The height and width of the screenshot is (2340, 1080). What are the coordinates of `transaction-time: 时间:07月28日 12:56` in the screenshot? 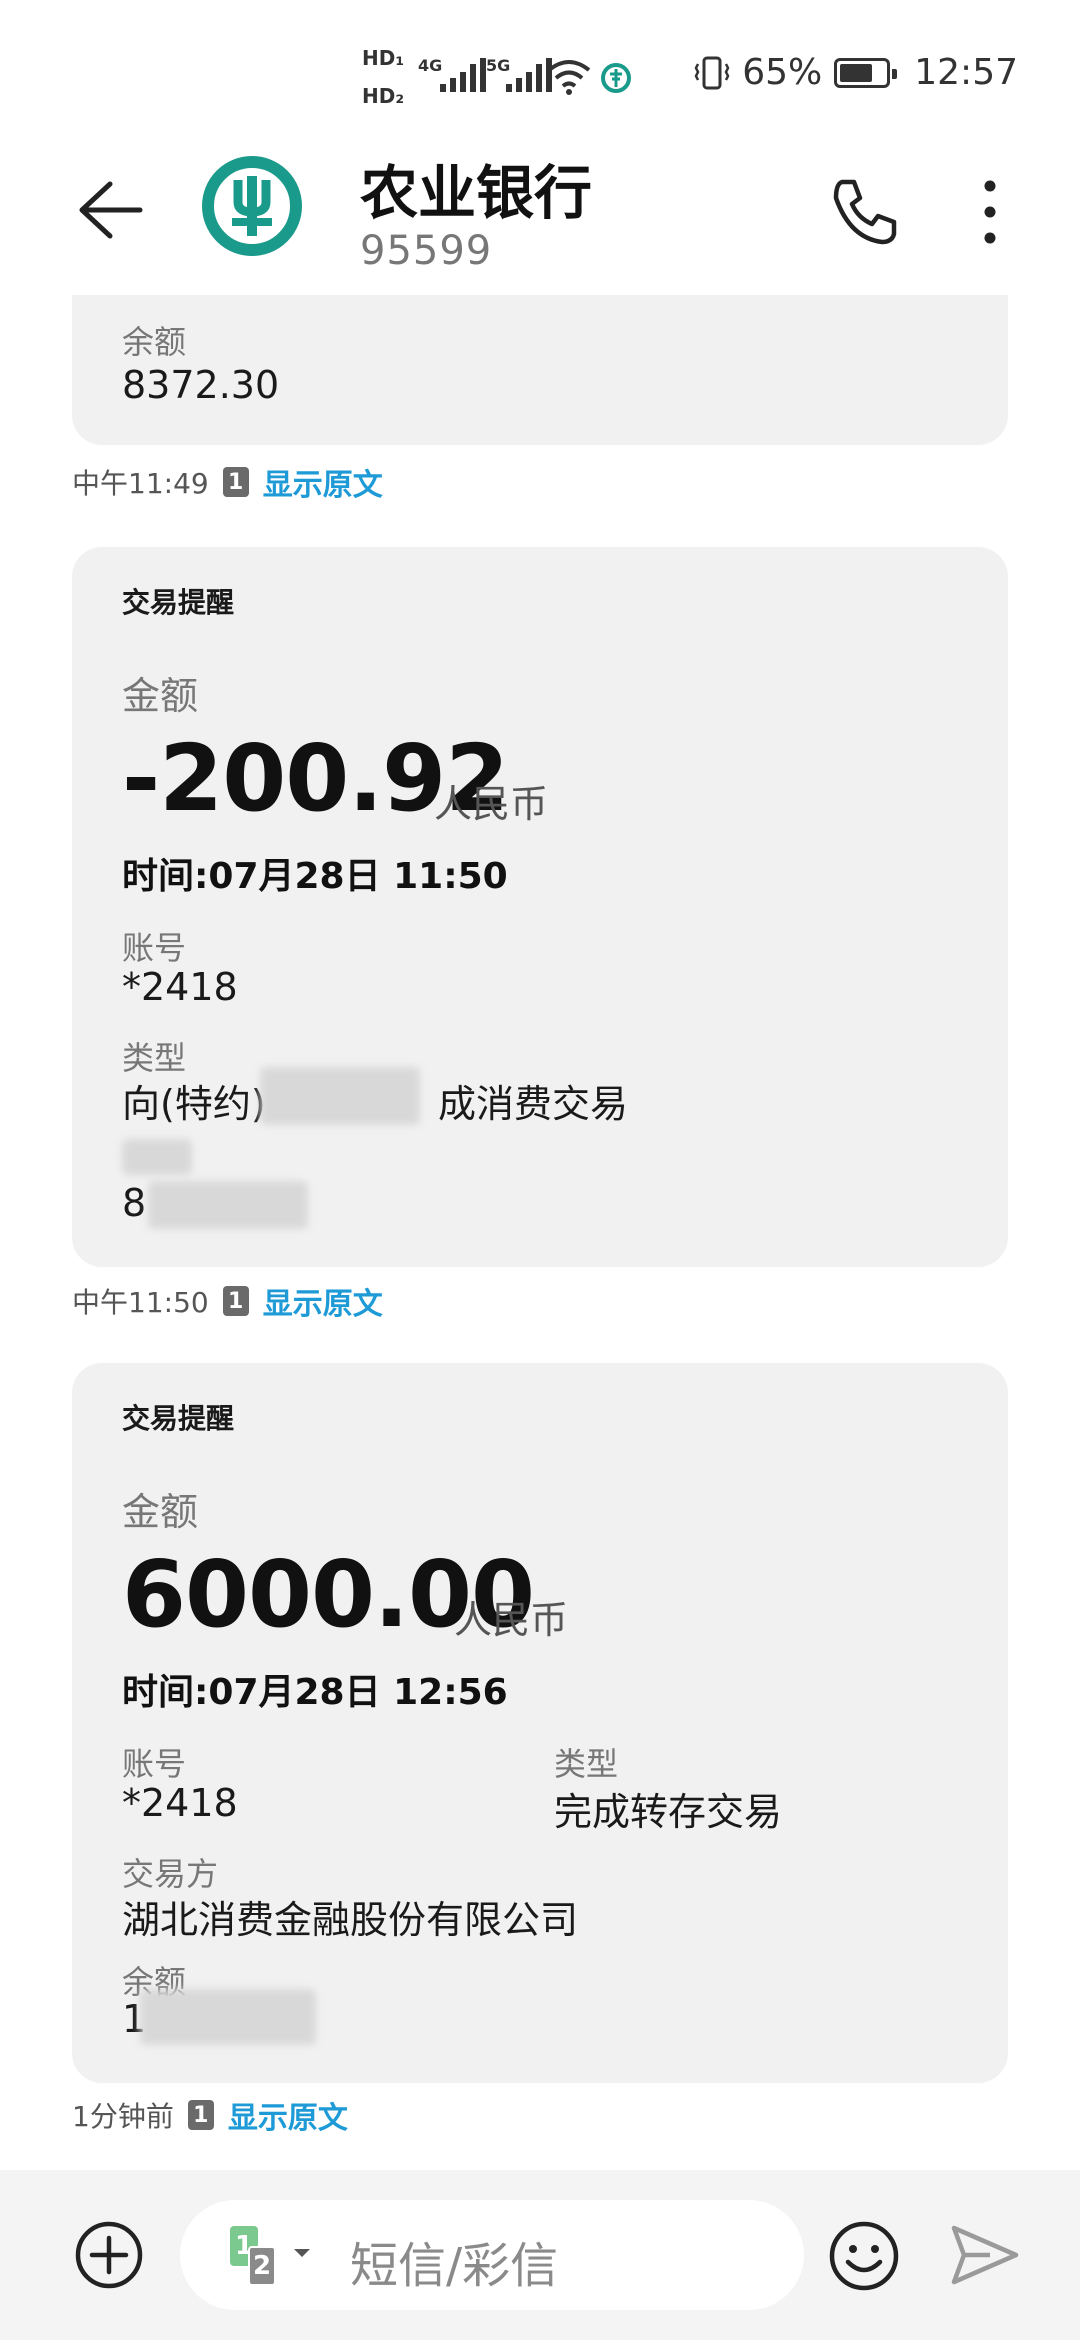 It's located at (315, 1692).